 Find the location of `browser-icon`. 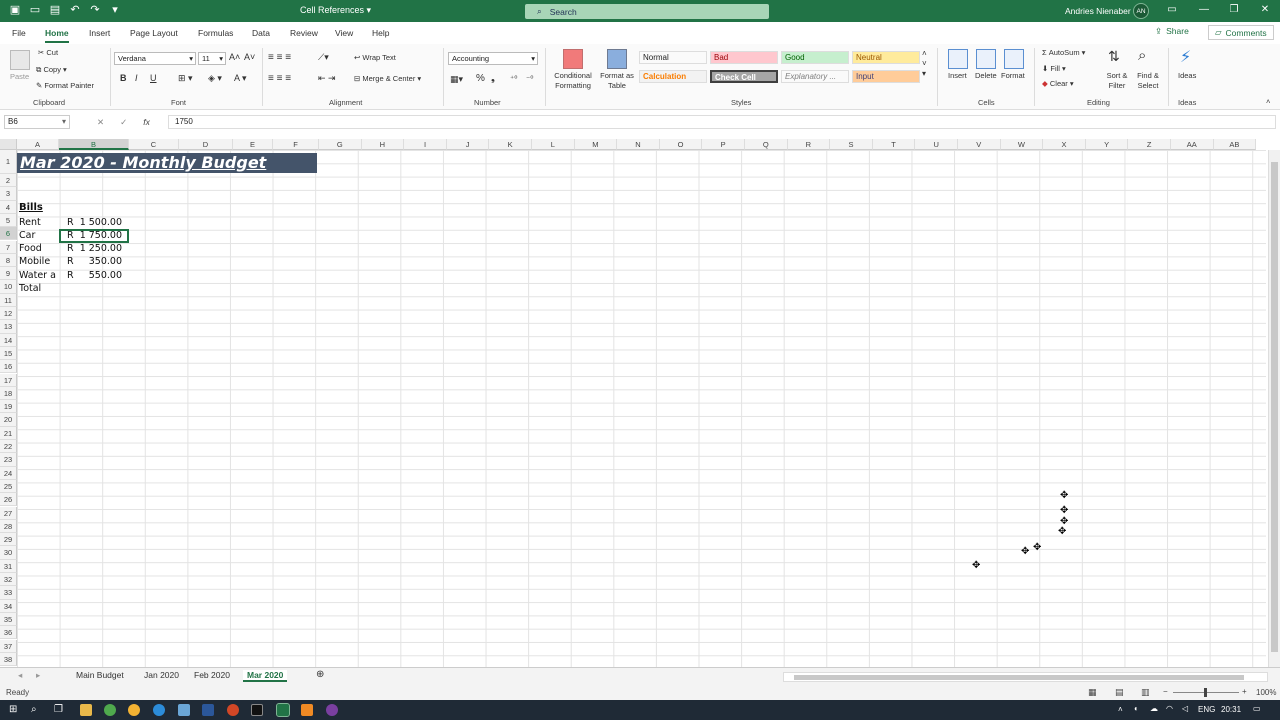

browser-icon is located at coordinates (134, 710).